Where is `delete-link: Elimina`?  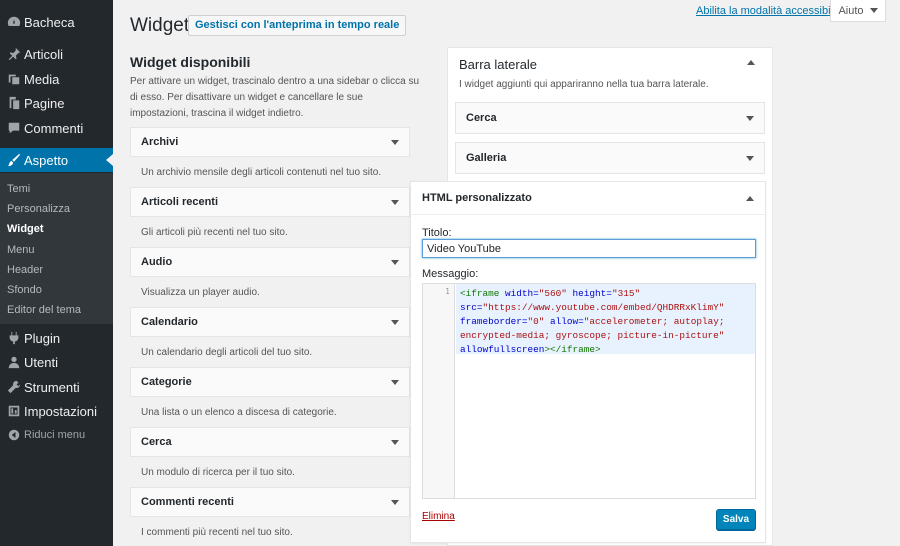
delete-link: Elimina is located at coordinates (438, 516).